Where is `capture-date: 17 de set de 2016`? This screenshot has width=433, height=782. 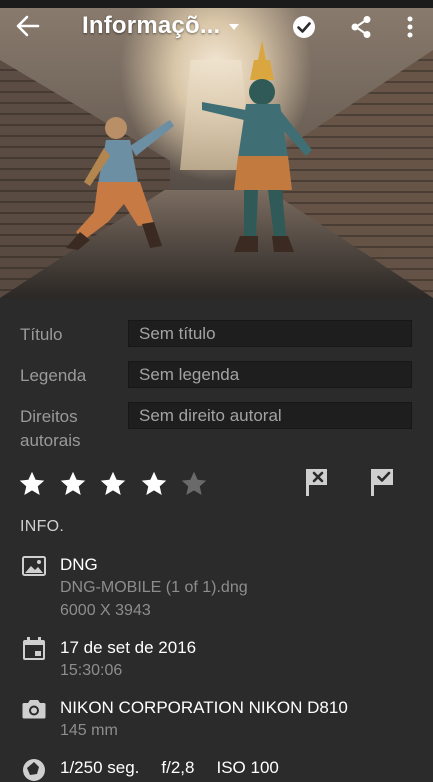 capture-date: 17 de set de 2016 is located at coordinates (128, 647).